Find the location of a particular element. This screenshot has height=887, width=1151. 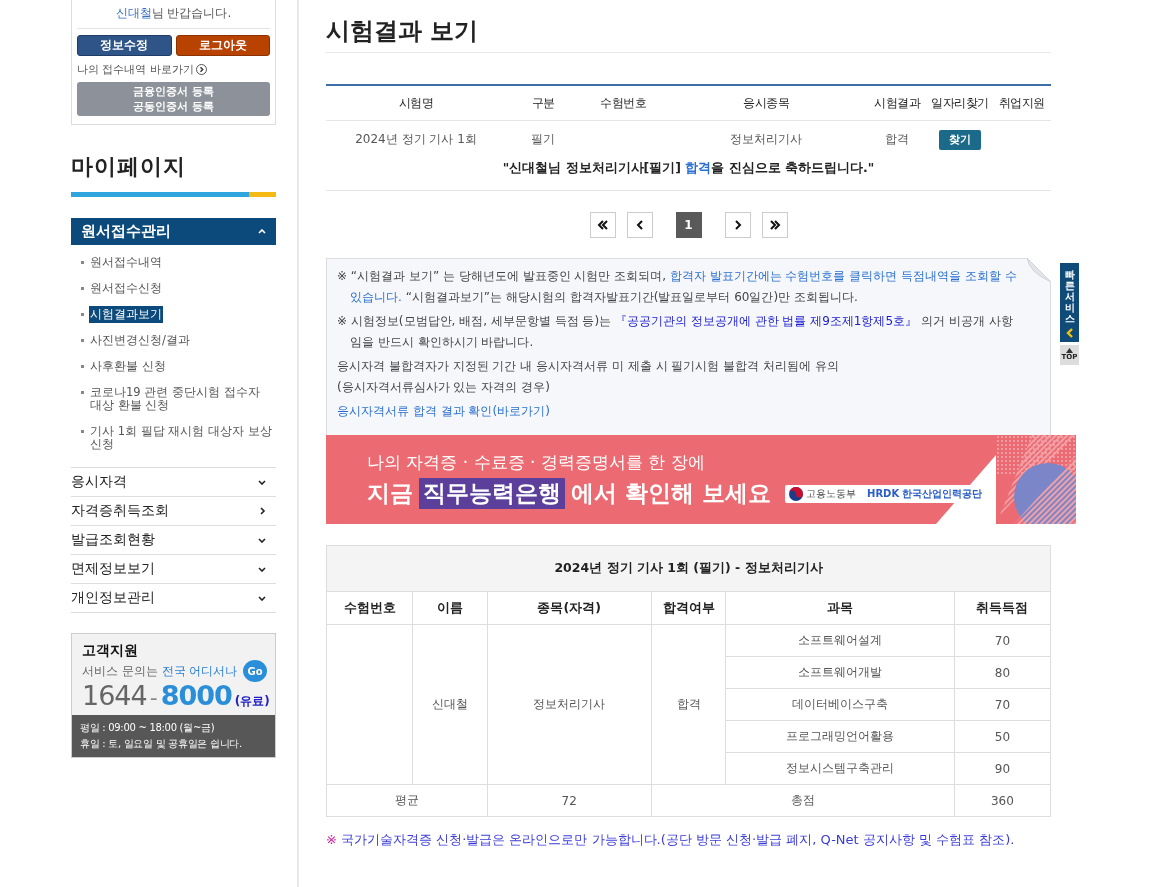

edit-profile-button: 정보수정 is located at coordinates (124, 45).